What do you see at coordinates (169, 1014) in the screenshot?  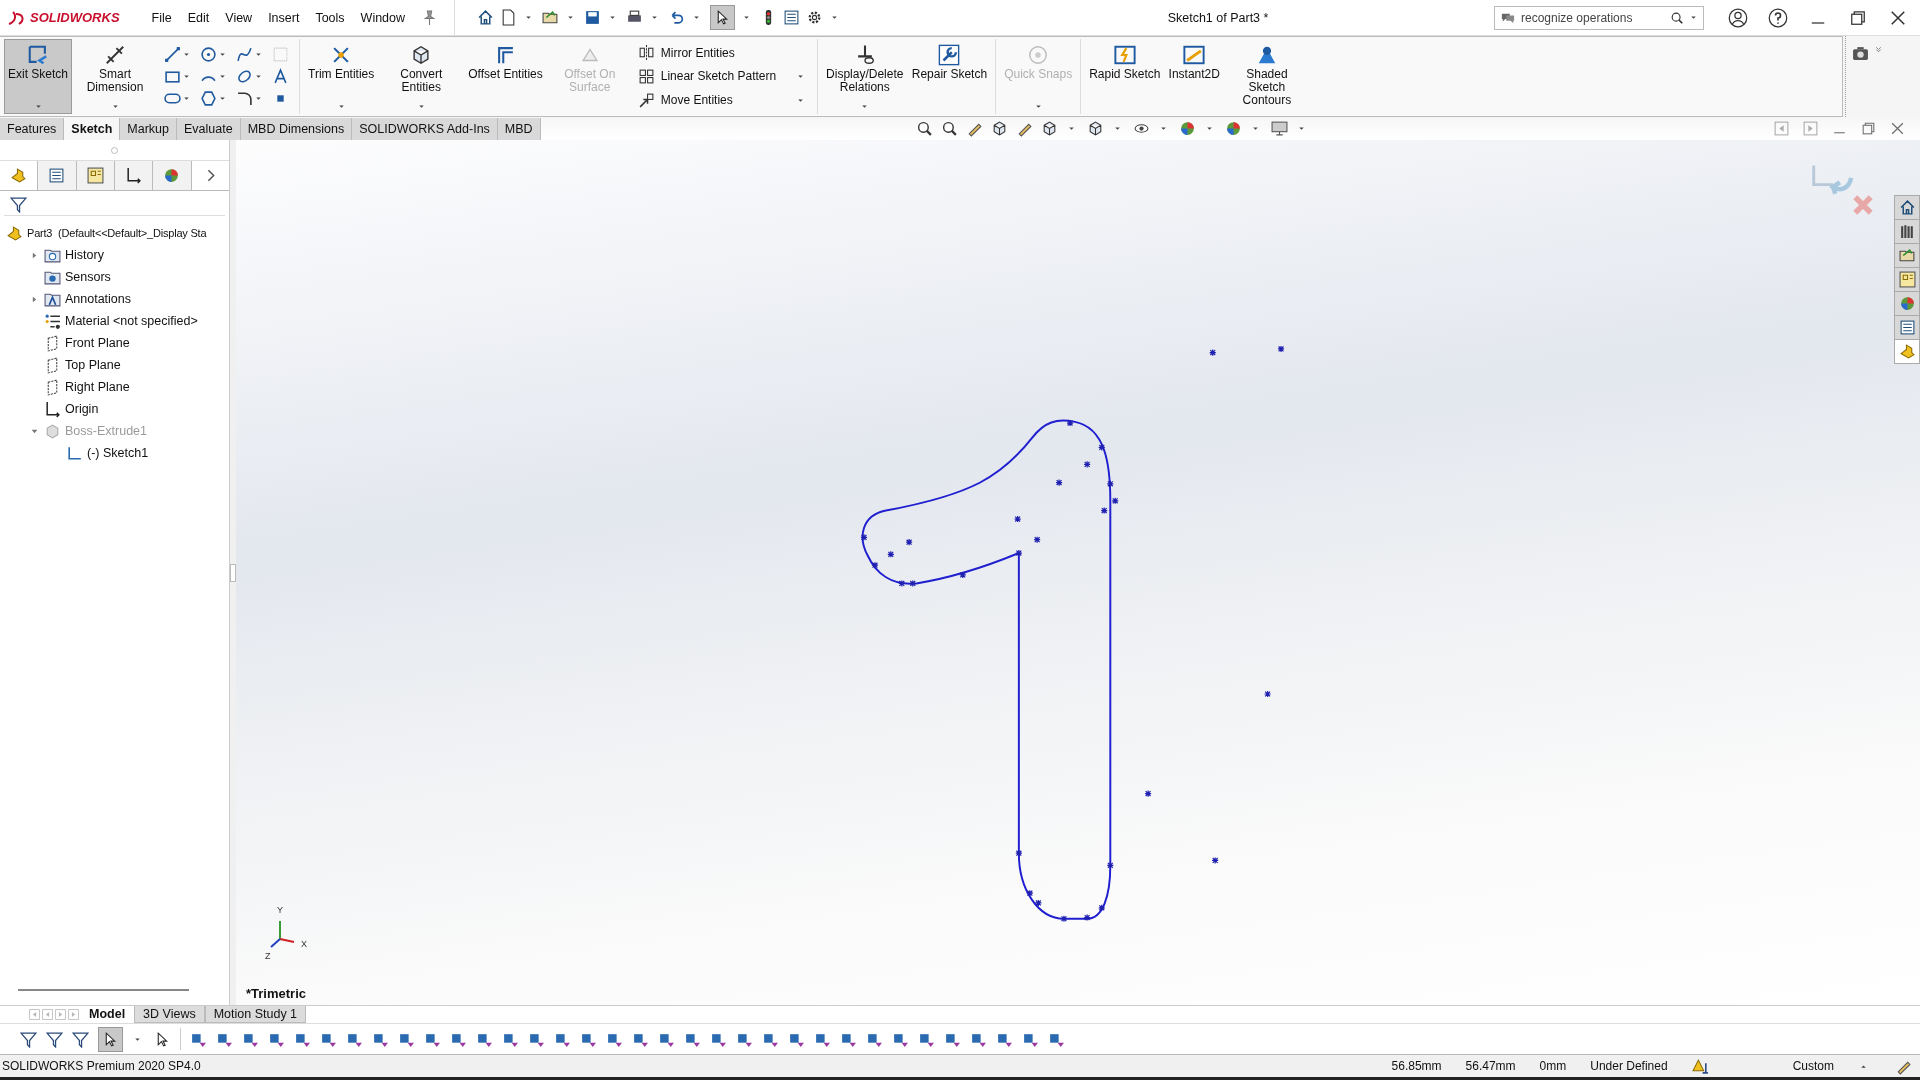 I see `model-tab: 3D Views` at bounding box center [169, 1014].